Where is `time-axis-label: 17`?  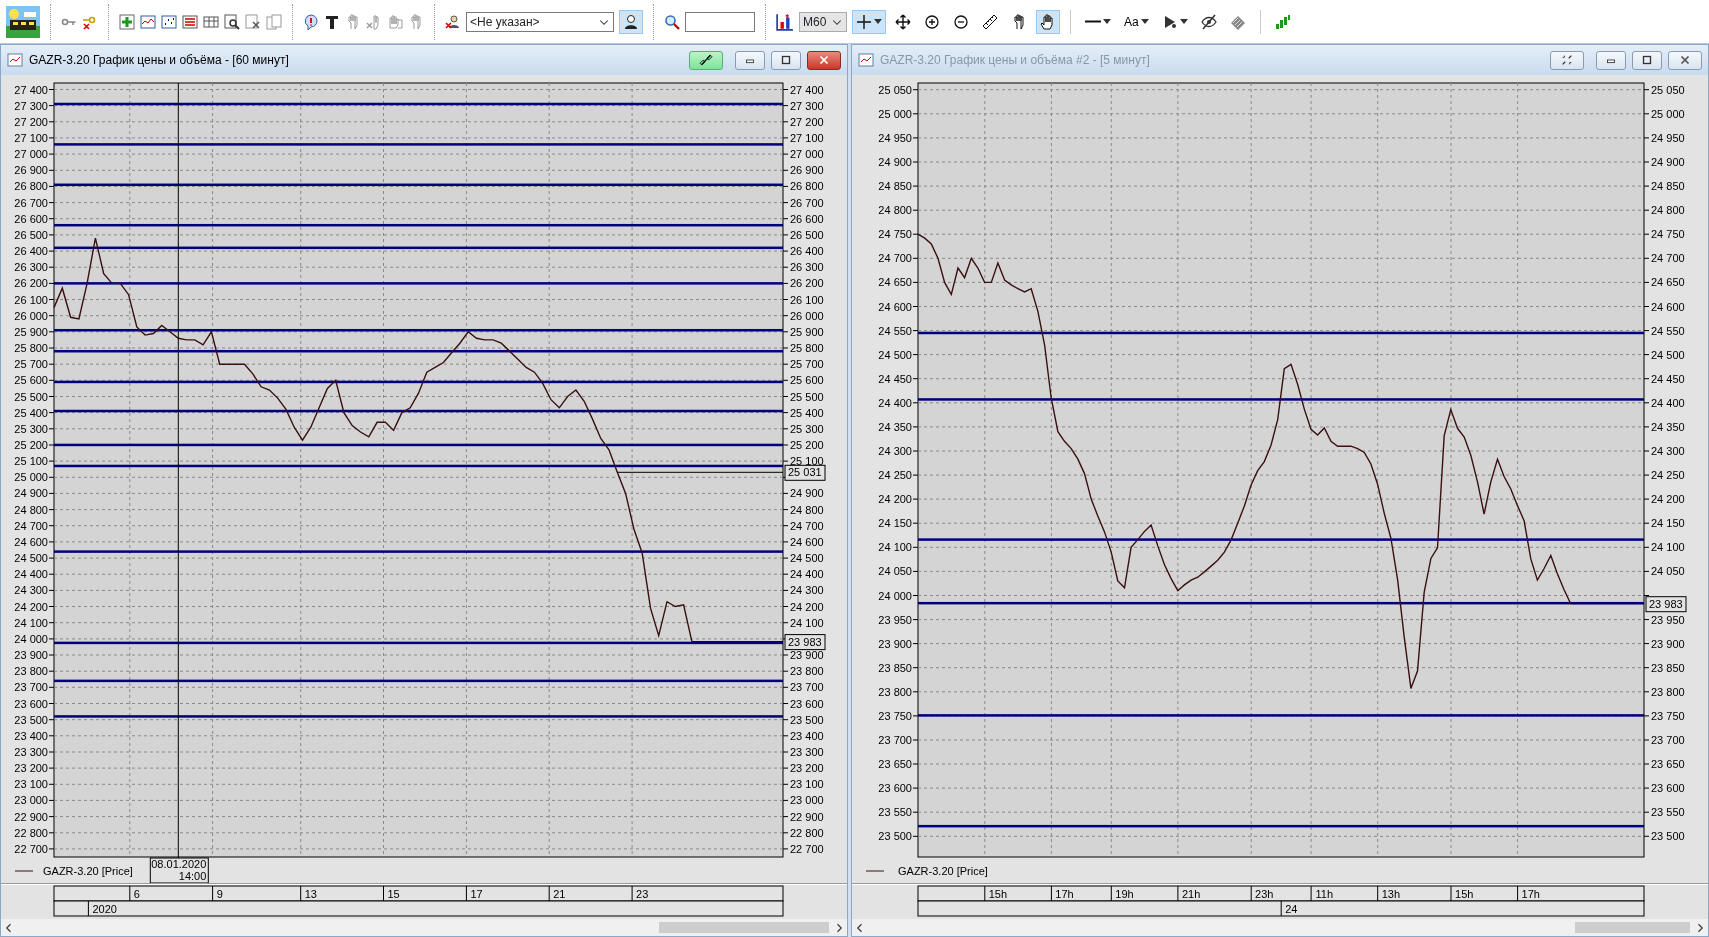
time-axis-label: 17 is located at coordinates (476, 894).